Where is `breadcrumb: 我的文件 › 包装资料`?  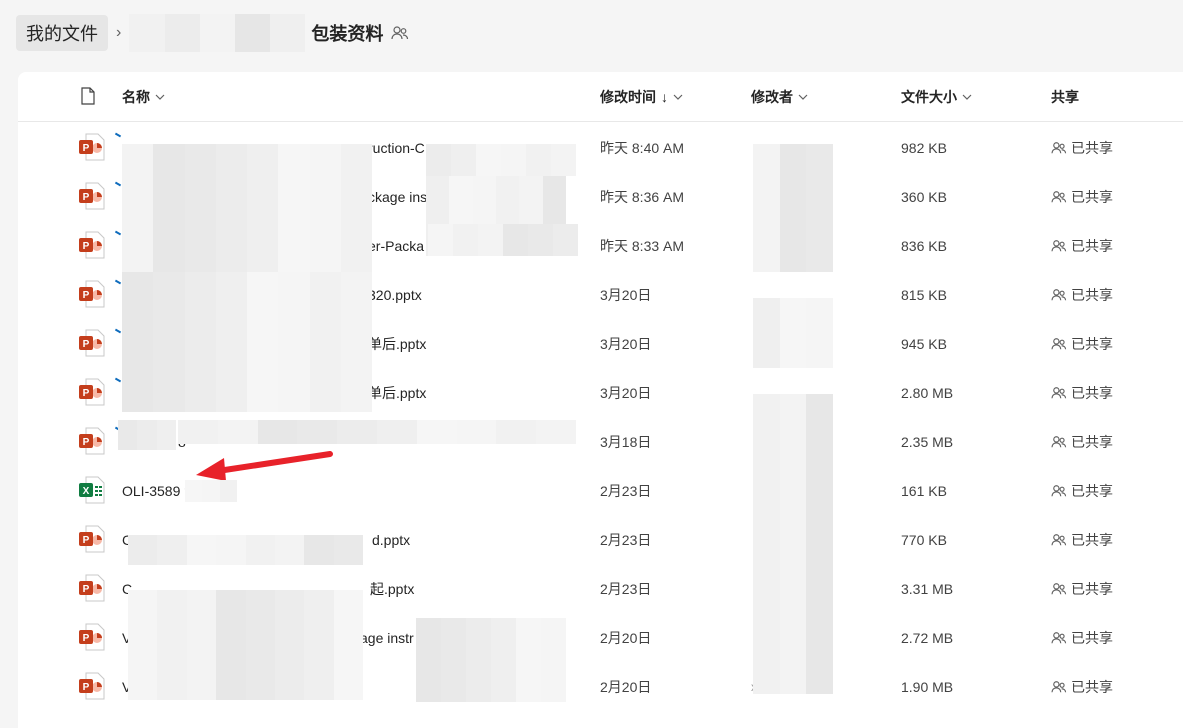
breadcrumb: 我的文件 › 包装资料 is located at coordinates (212, 33).